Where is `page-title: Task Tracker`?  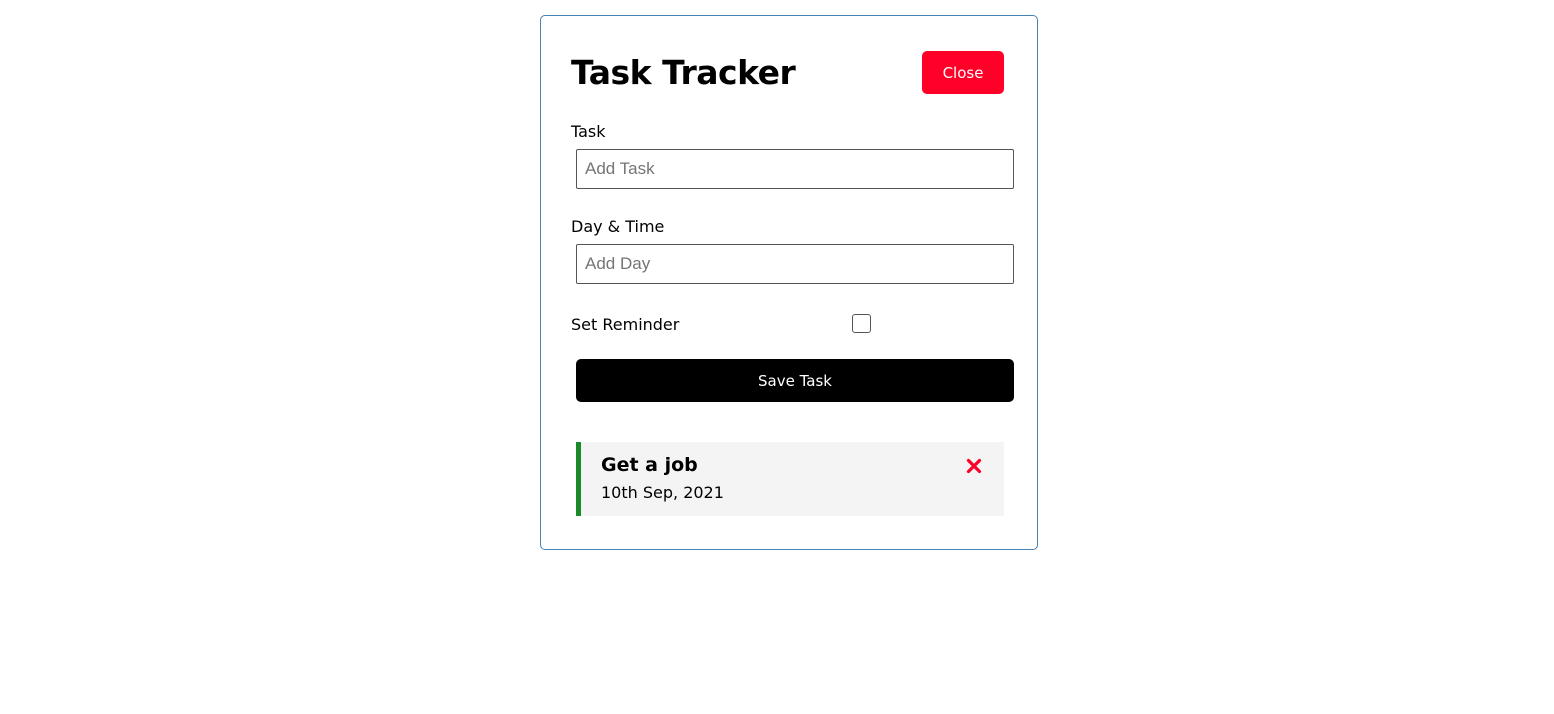
page-title: Task Tracker is located at coordinates (683, 72).